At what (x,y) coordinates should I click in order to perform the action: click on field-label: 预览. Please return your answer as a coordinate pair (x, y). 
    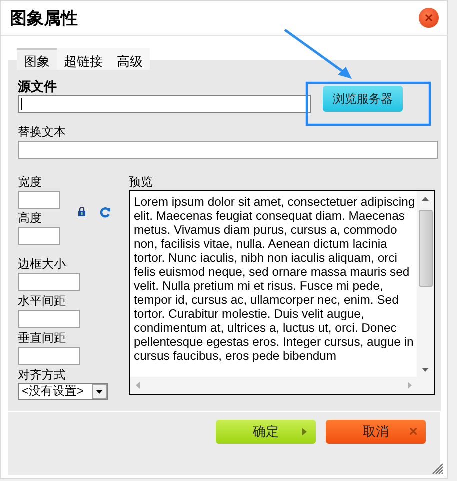
    Looking at the image, I should click on (141, 182).